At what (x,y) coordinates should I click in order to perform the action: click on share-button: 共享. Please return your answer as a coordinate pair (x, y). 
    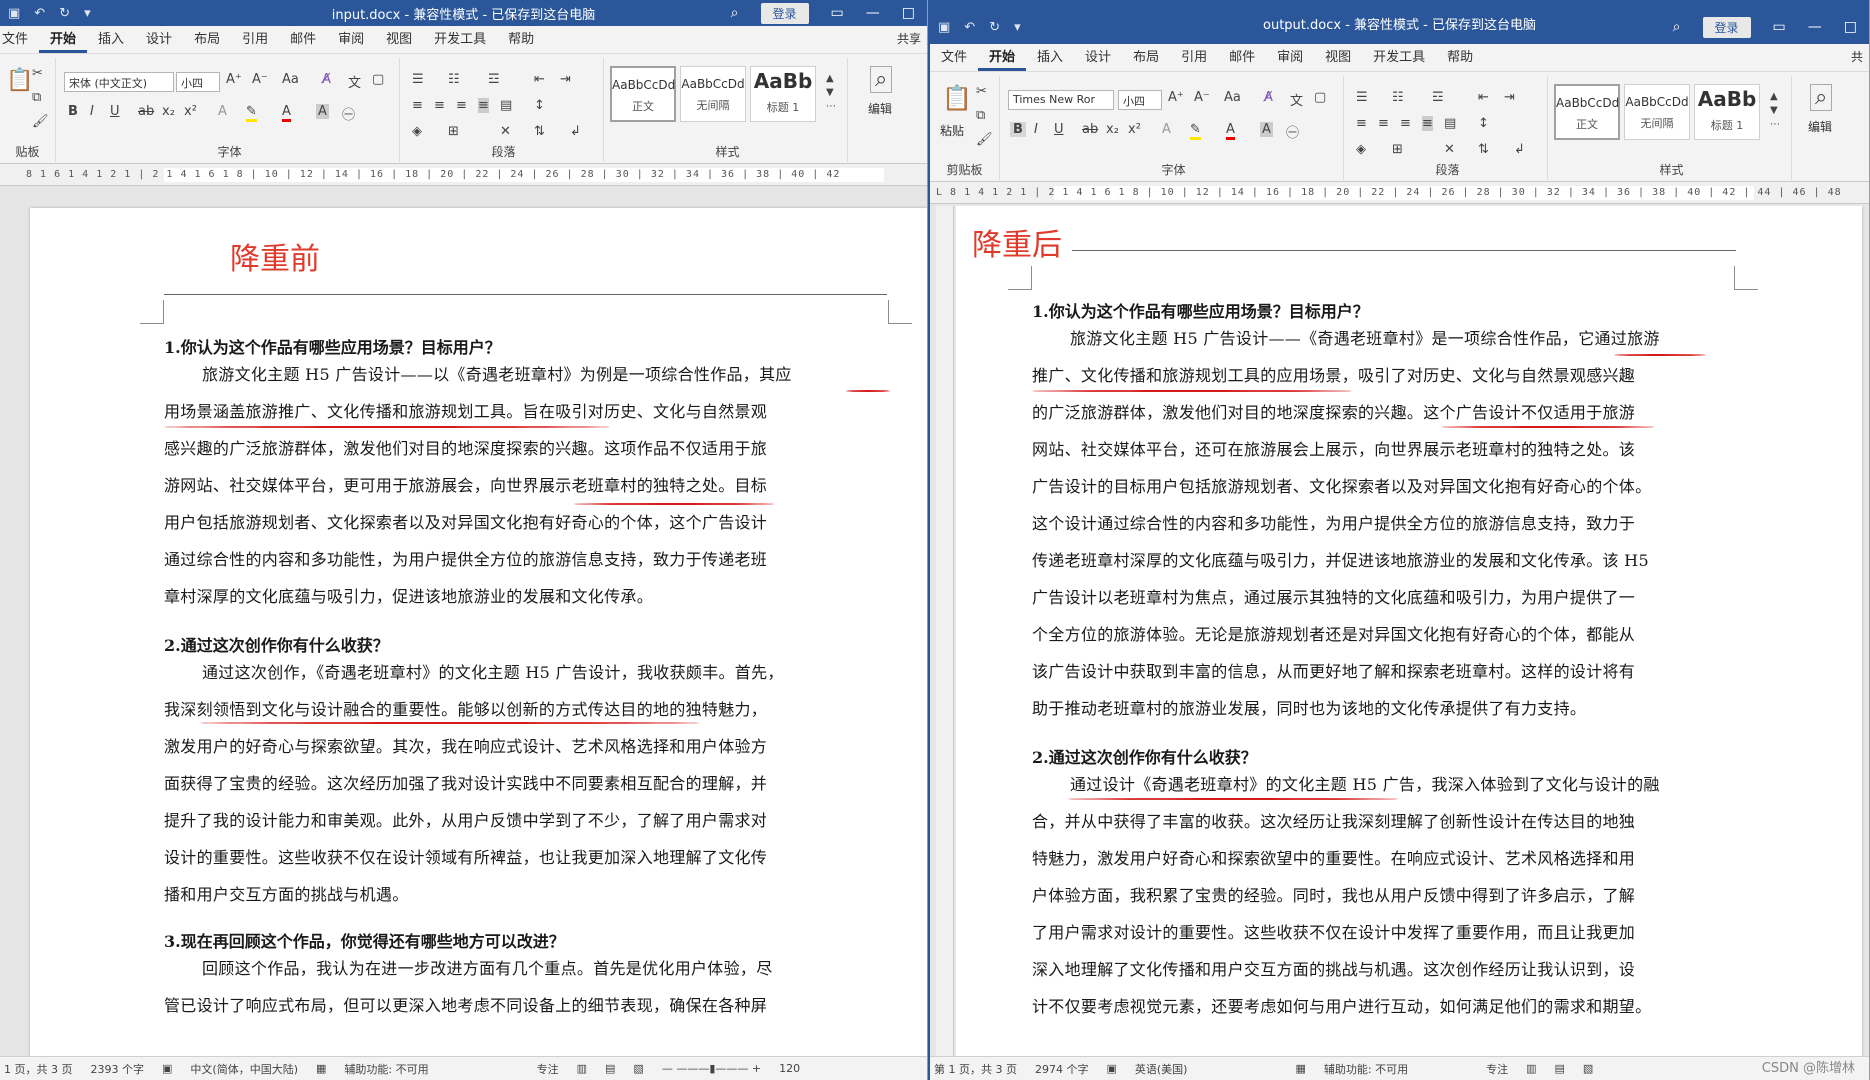
    Looking at the image, I should click on (906, 41).